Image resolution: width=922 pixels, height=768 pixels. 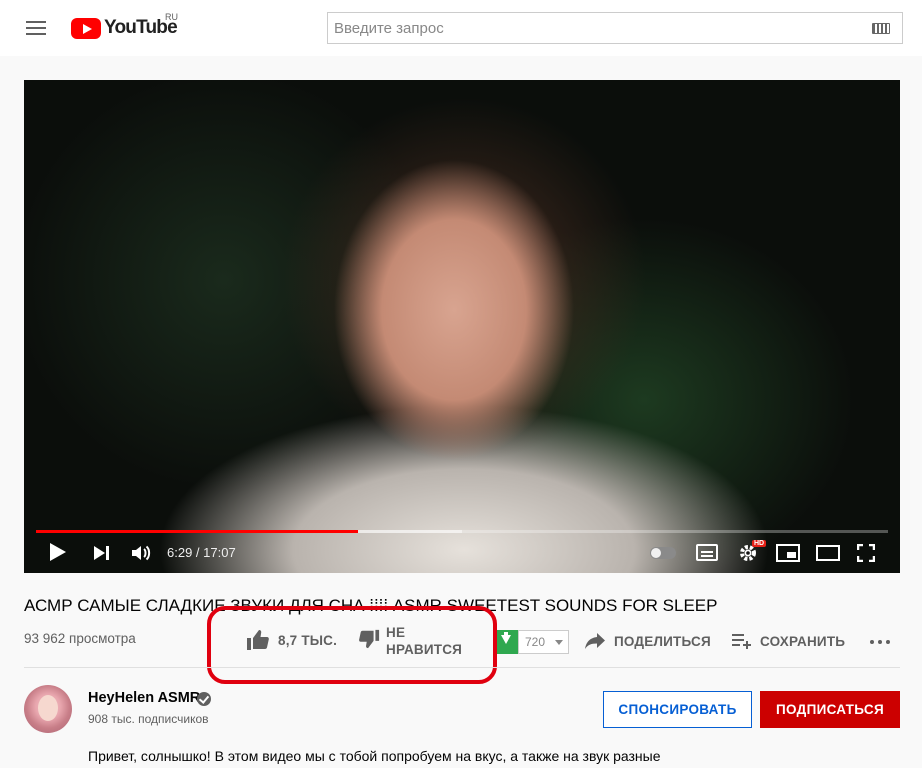 What do you see at coordinates (48, 709) in the screenshot?
I see `avatar` at bounding box center [48, 709].